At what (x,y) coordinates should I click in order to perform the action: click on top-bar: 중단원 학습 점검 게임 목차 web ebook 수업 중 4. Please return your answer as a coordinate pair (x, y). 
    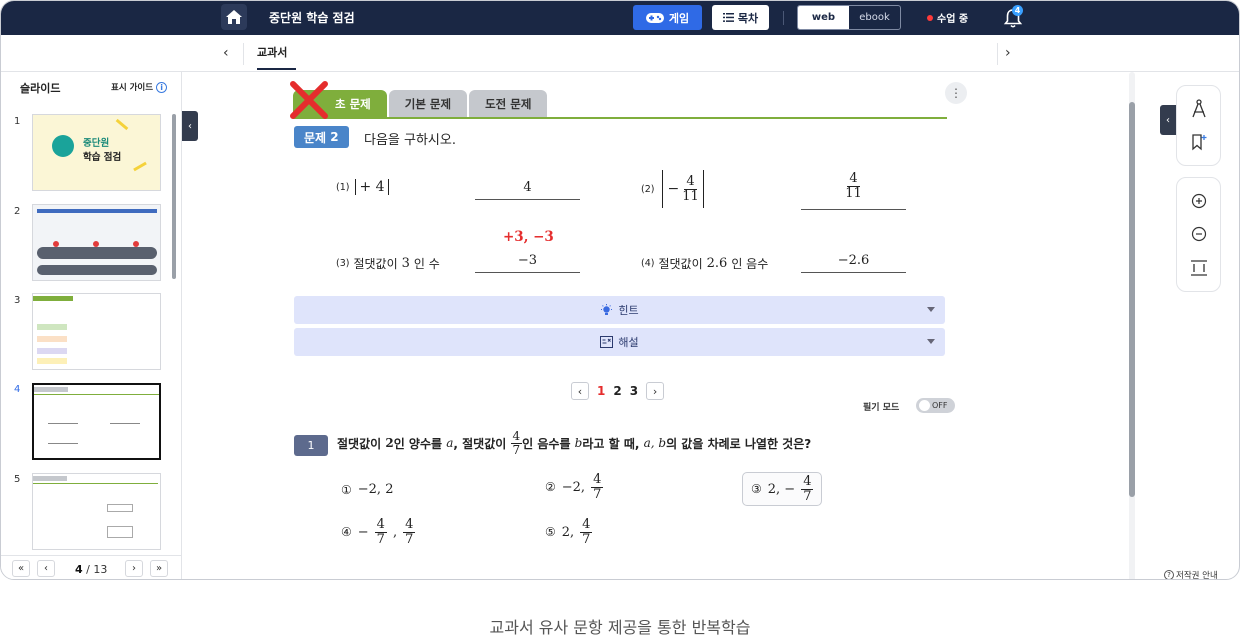
    Looking at the image, I should click on (620, 18).